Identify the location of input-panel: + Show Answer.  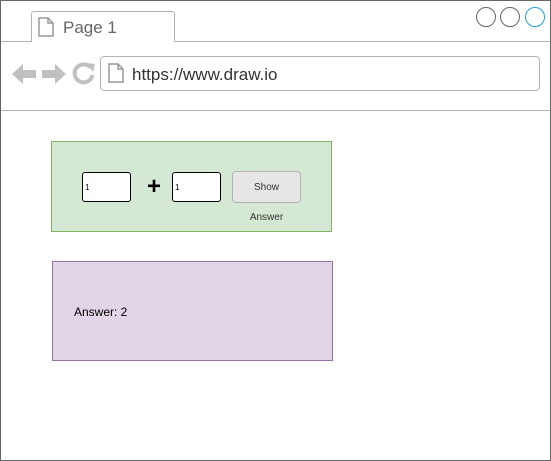
(191, 186).